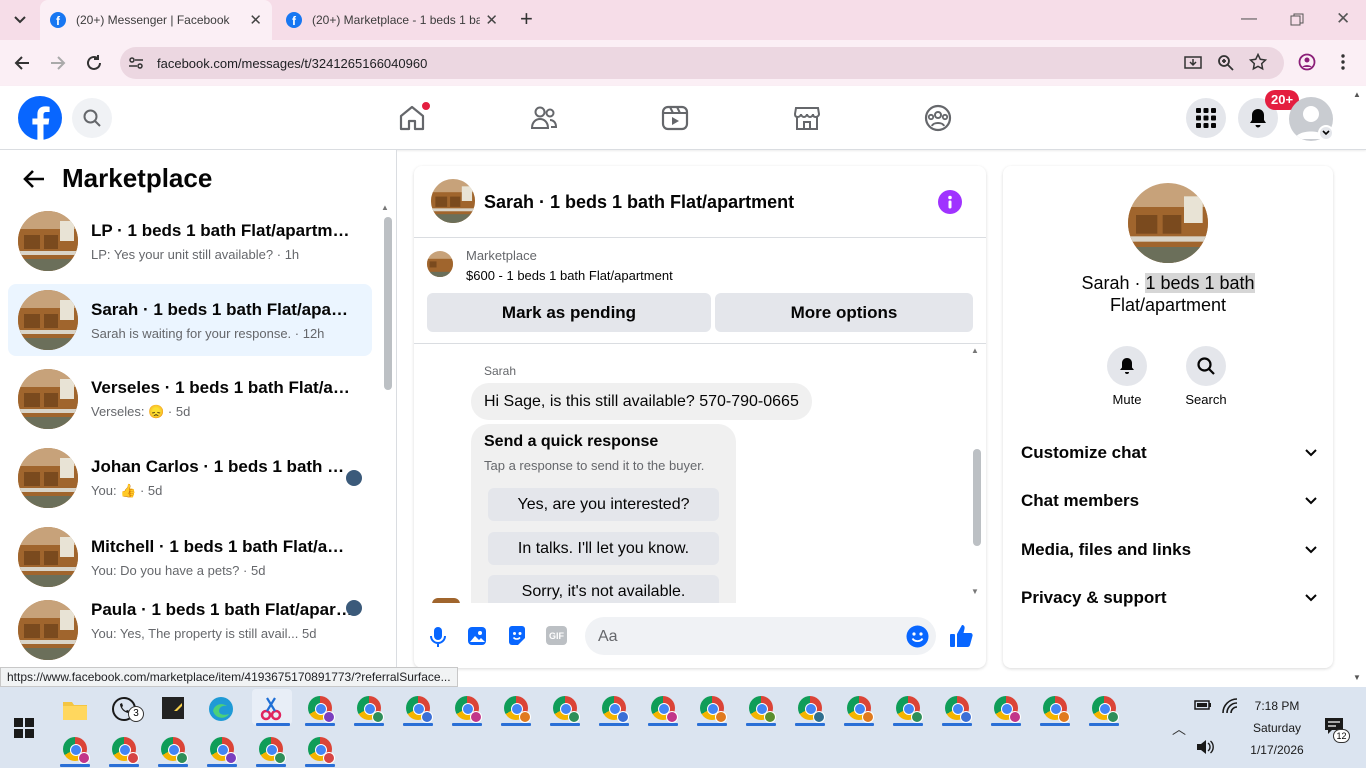  What do you see at coordinates (569, 275) in the screenshot?
I see `listing-price-title: $600 - 1 beds 1 bath Flat/apartment` at bounding box center [569, 275].